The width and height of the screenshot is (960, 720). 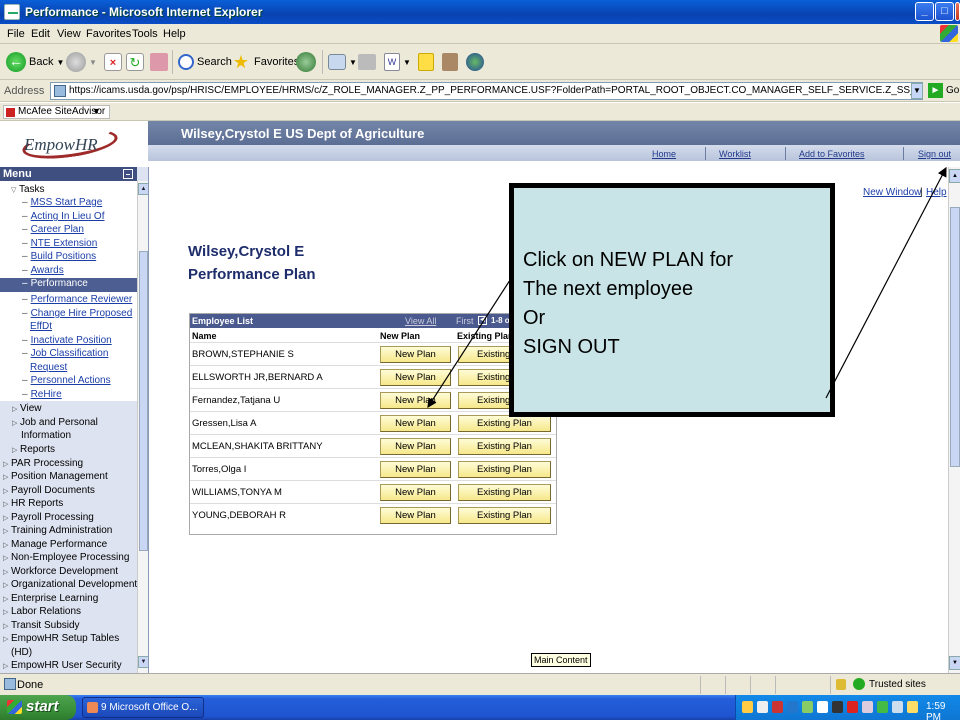 I want to click on home-link: Home, so click(x=664, y=154).